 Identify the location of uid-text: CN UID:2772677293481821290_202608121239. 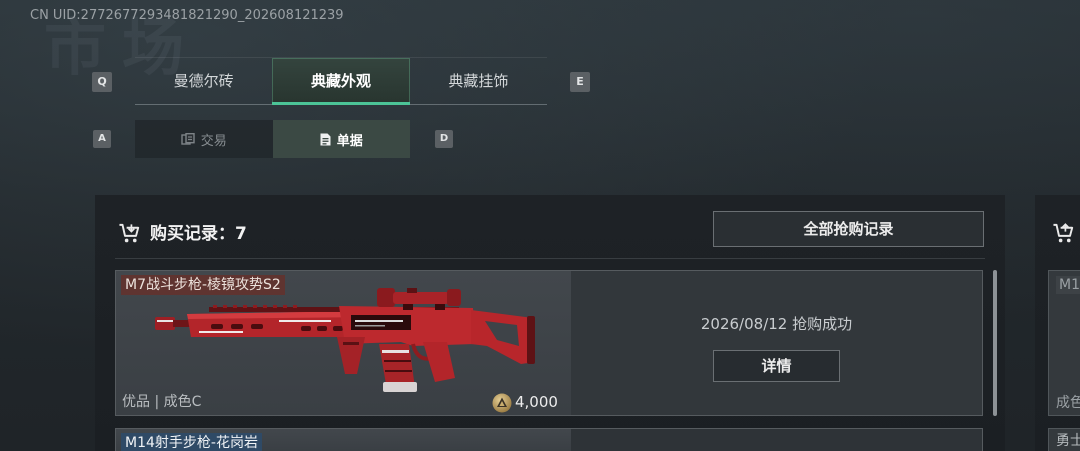
(187, 15).